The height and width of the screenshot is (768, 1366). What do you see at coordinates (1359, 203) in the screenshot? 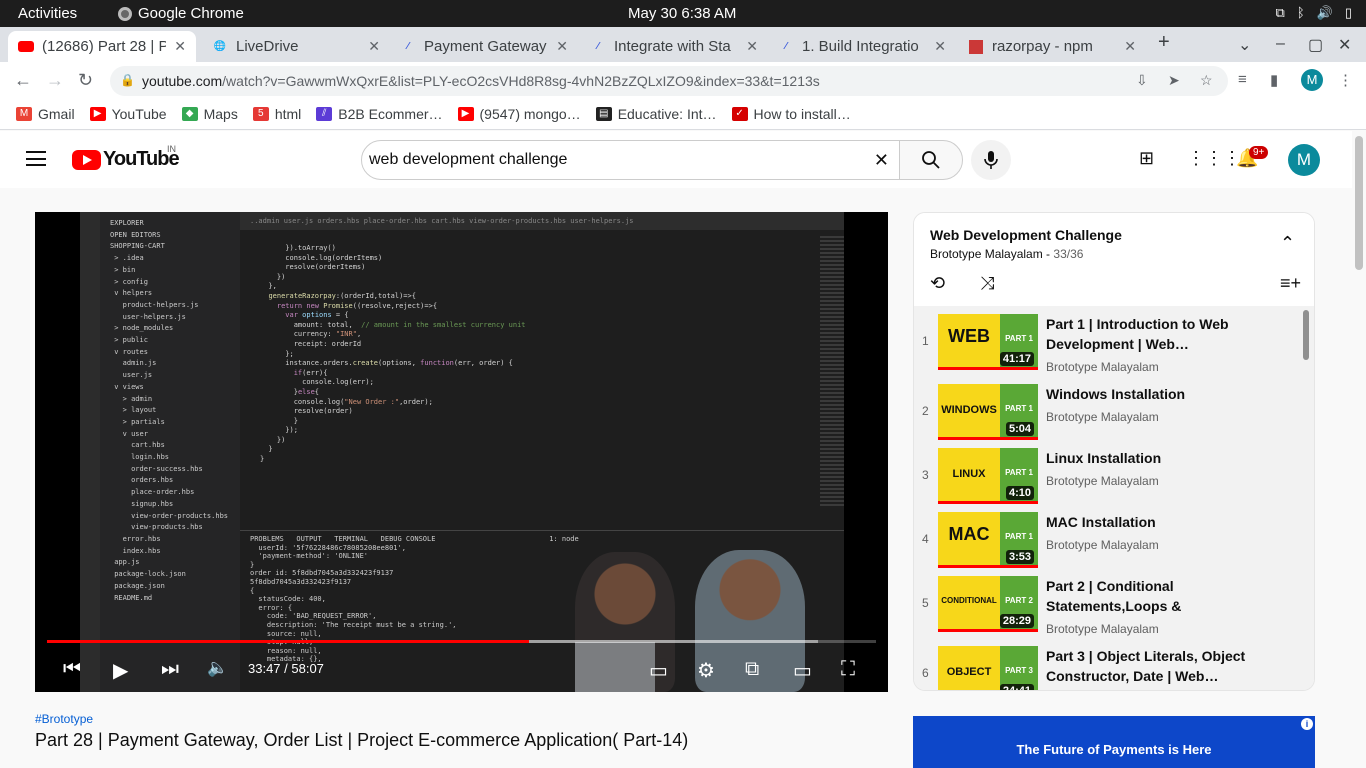
I see `scrollbar-thumb` at bounding box center [1359, 203].